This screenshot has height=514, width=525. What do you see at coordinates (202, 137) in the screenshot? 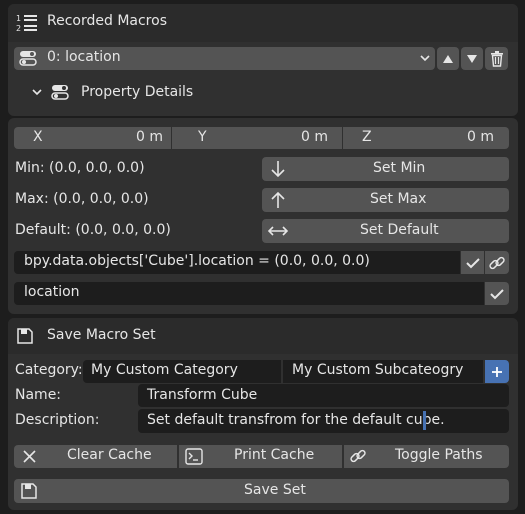
I see `vector-y-label: Y` at bounding box center [202, 137].